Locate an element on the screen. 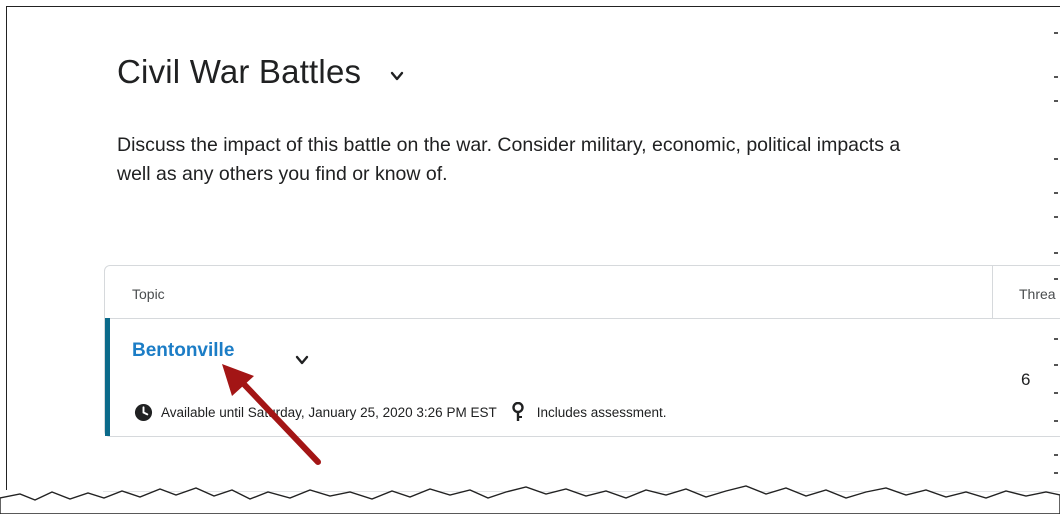 The image size is (1060, 514). table-header: Topic Threa is located at coordinates (582, 292).